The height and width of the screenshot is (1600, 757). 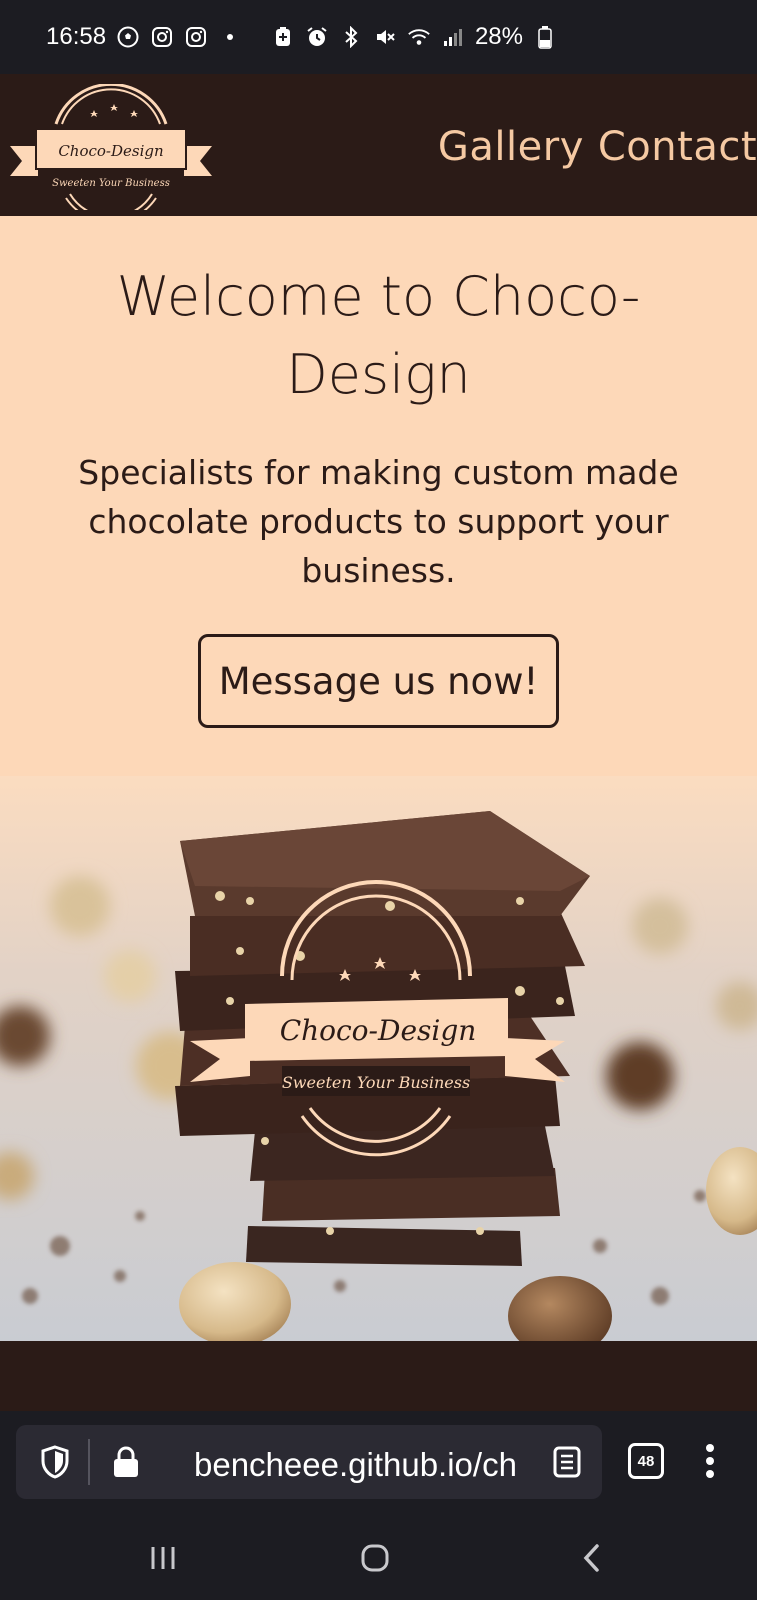 I want to click on system-navigation-bar, so click(x=378, y=1558).